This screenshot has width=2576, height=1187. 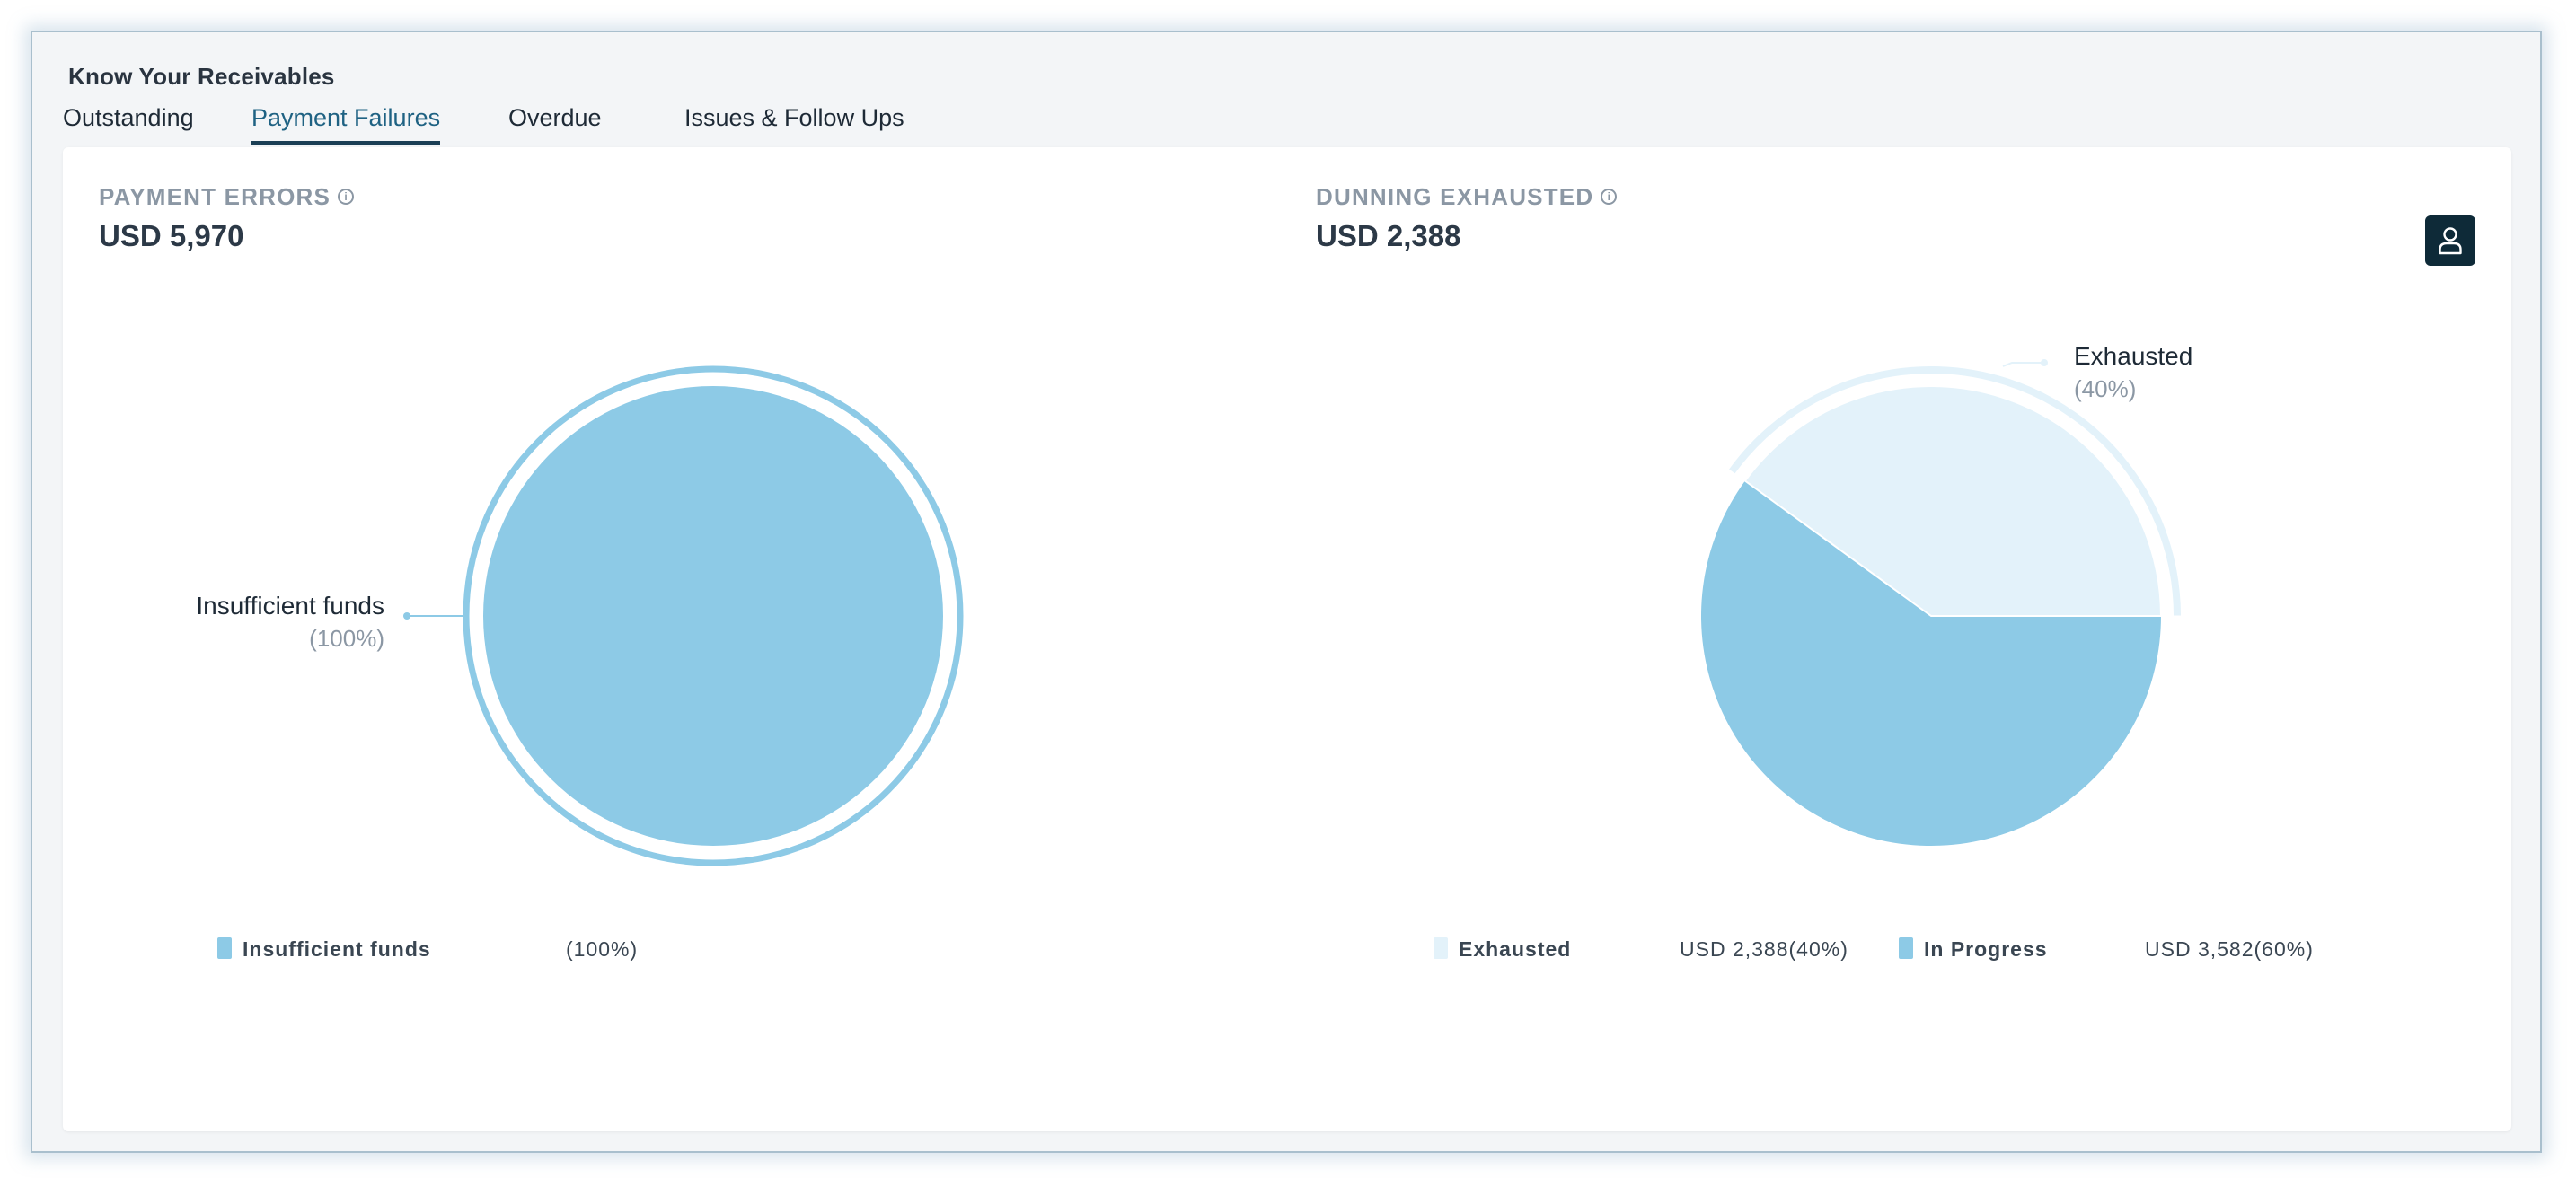 I want to click on slice-label-name: Exhausted, so click(x=2133, y=356).